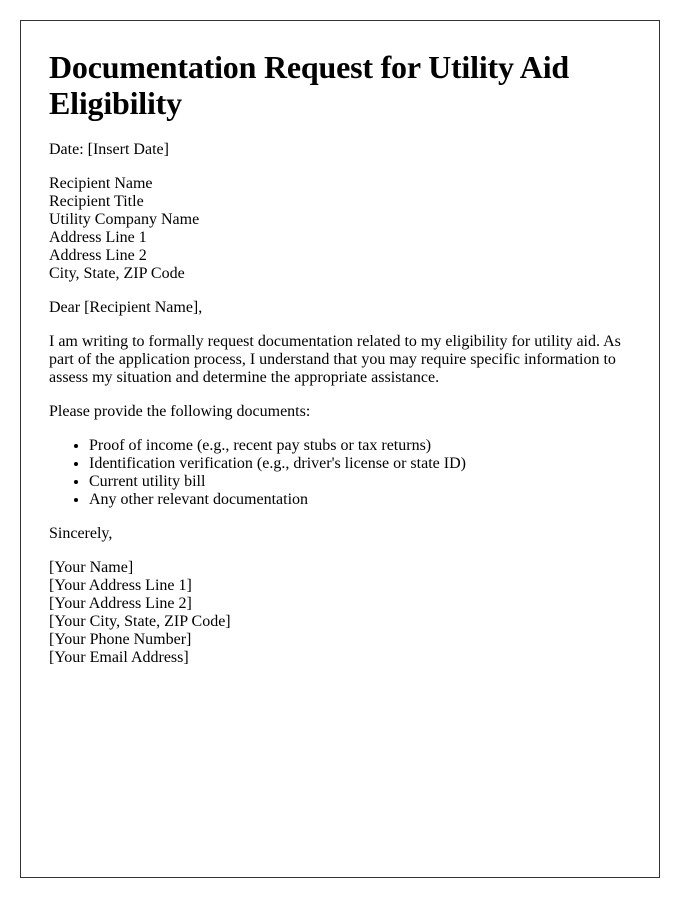  I want to click on sender-city-state-zip: [Your City, State, ZIP Code], so click(140, 621).